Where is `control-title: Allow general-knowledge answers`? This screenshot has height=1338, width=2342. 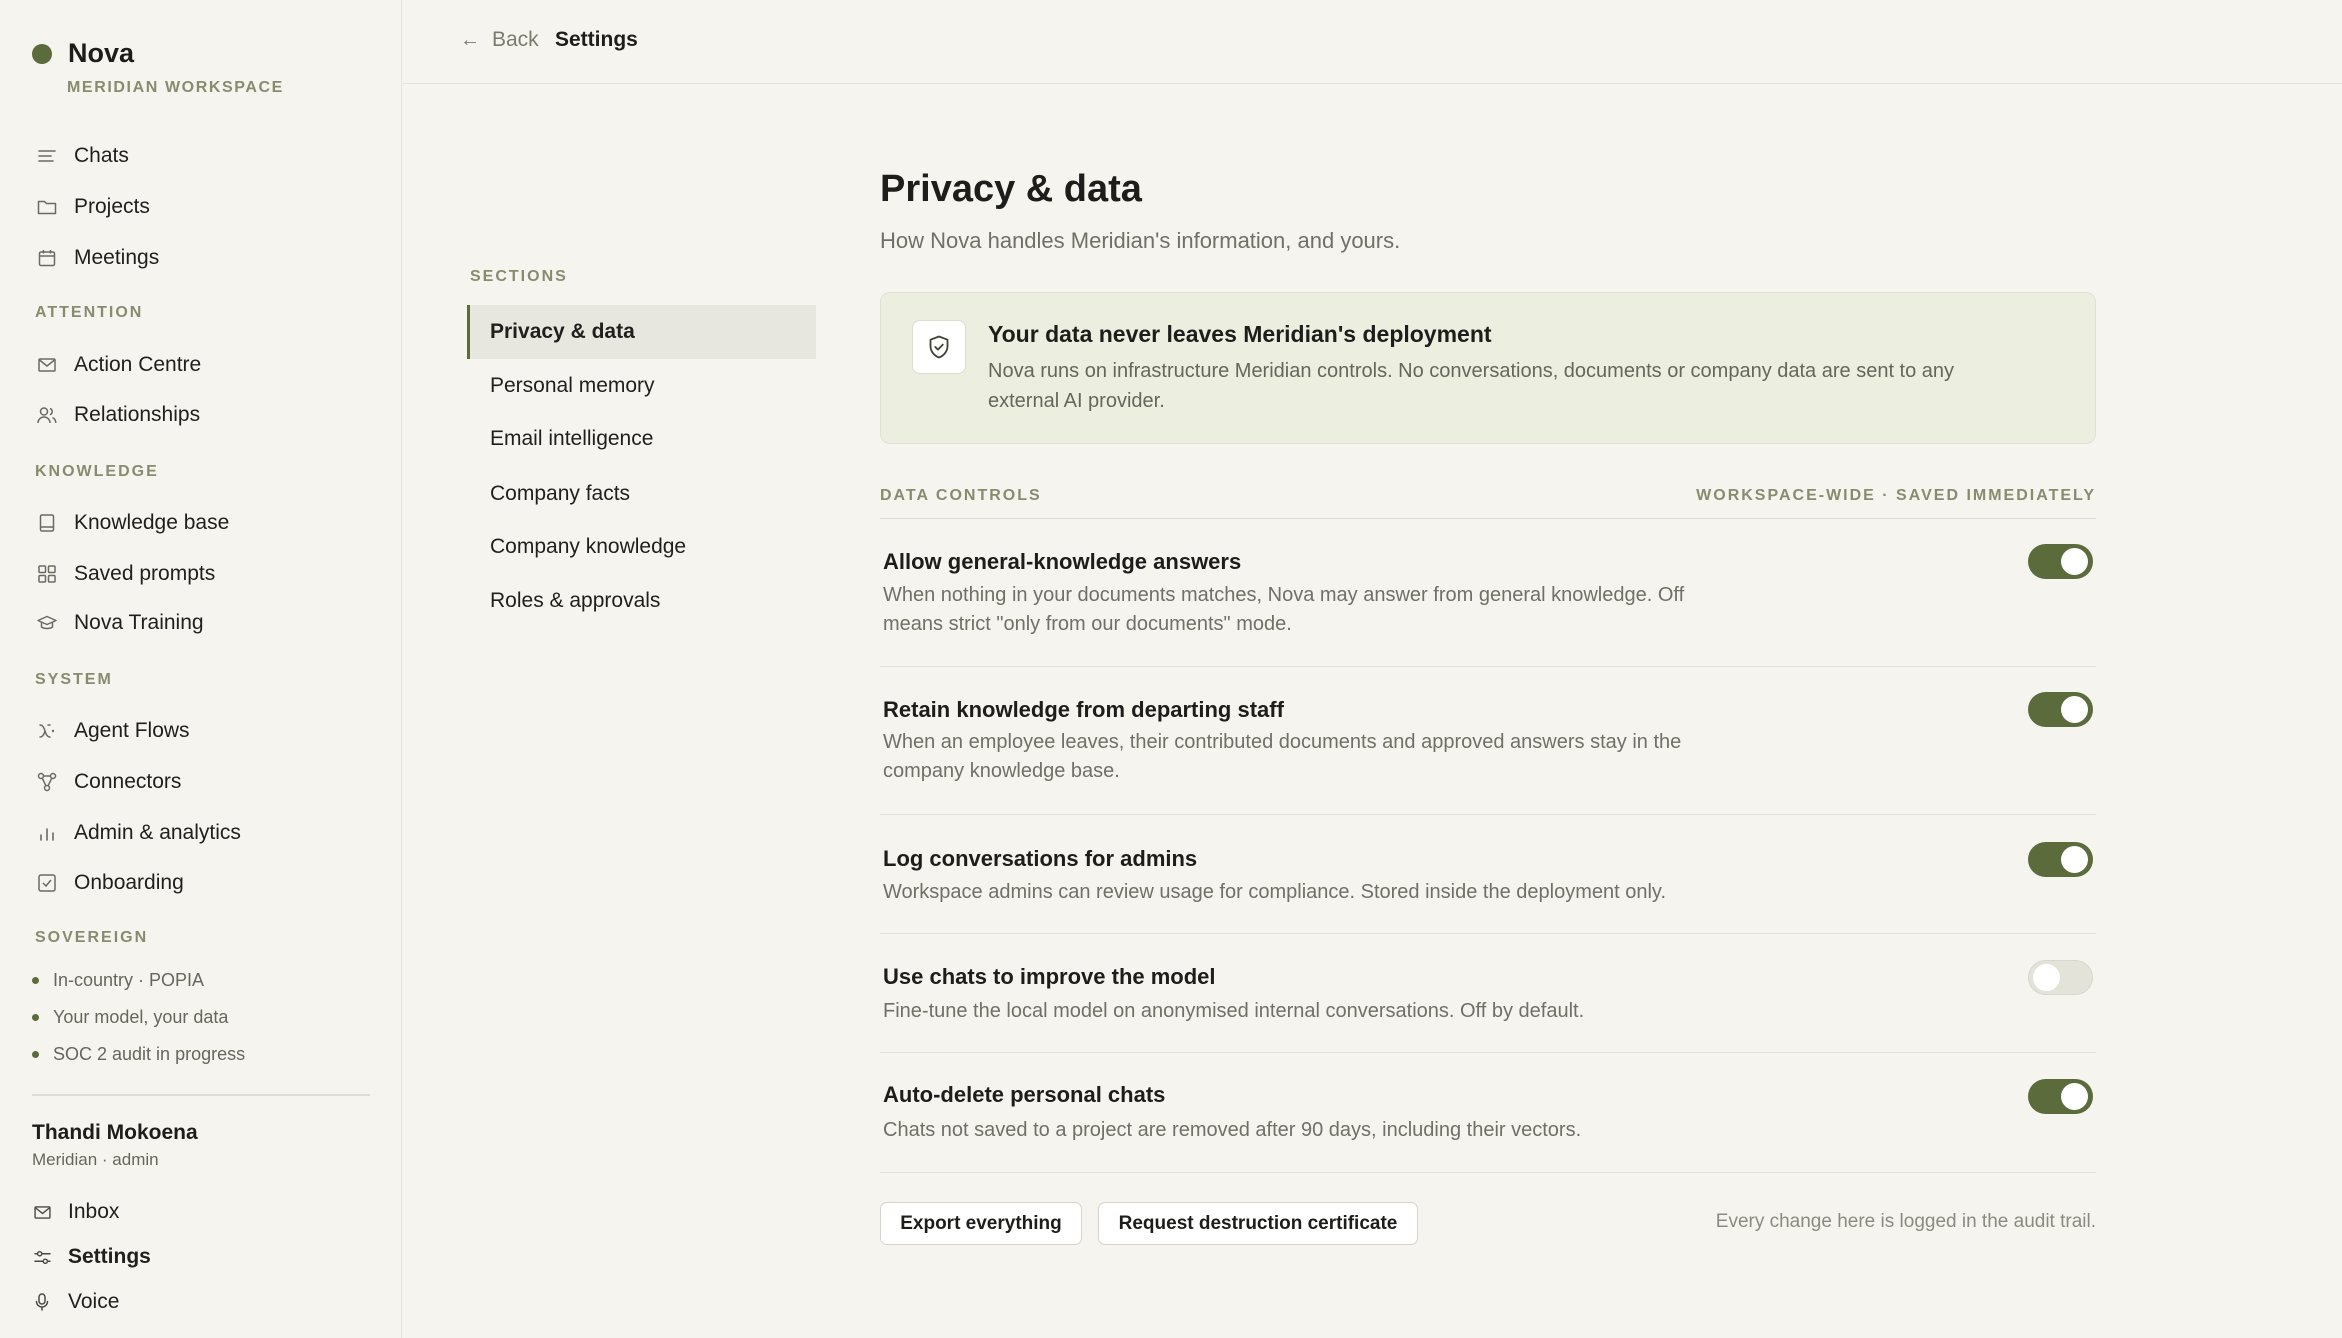 control-title: Allow general-knowledge answers is located at coordinates (1062, 561).